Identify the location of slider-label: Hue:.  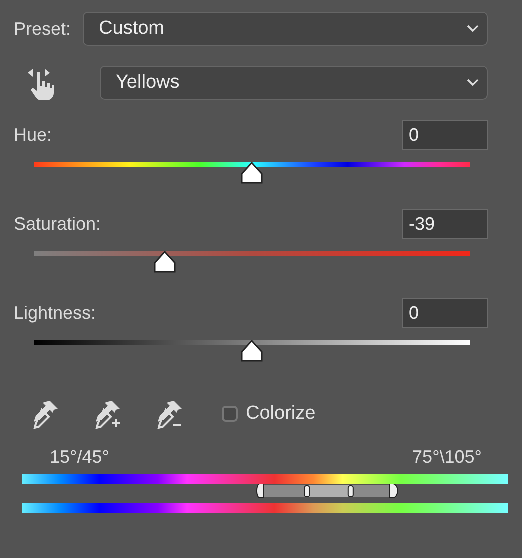
(33, 135).